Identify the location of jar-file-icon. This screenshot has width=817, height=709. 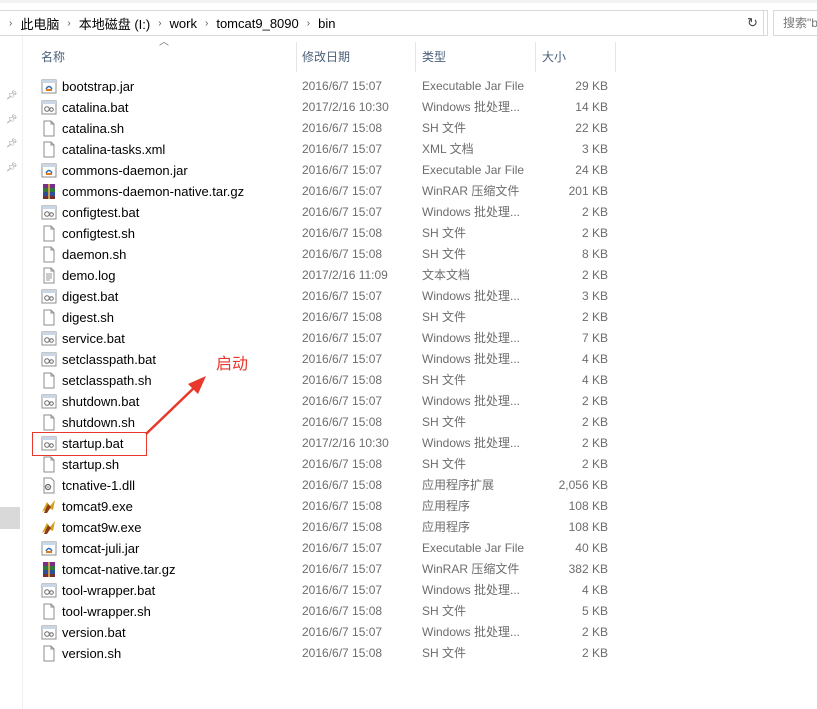
(49, 86).